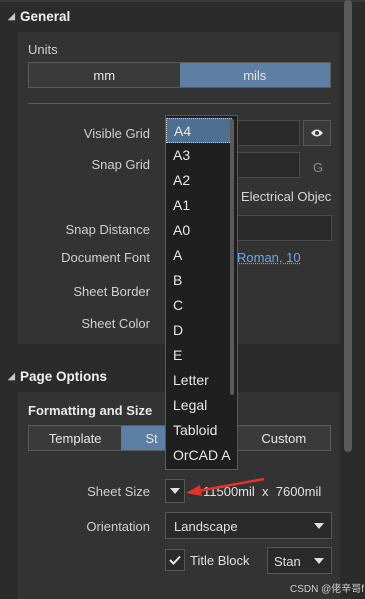 This screenshot has height=599, width=365. What do you see at coordinates (199, 380) in the screenshot?
I see `dropdown-item-letter: Letter` at bounding box center [199, 380].